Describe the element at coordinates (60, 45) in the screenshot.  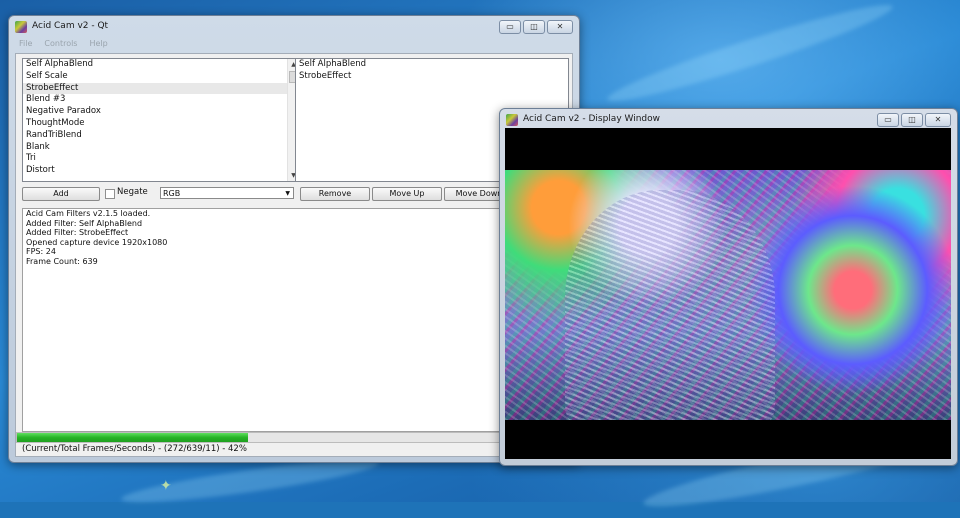
I see `menu-controls: Controls` at that location.